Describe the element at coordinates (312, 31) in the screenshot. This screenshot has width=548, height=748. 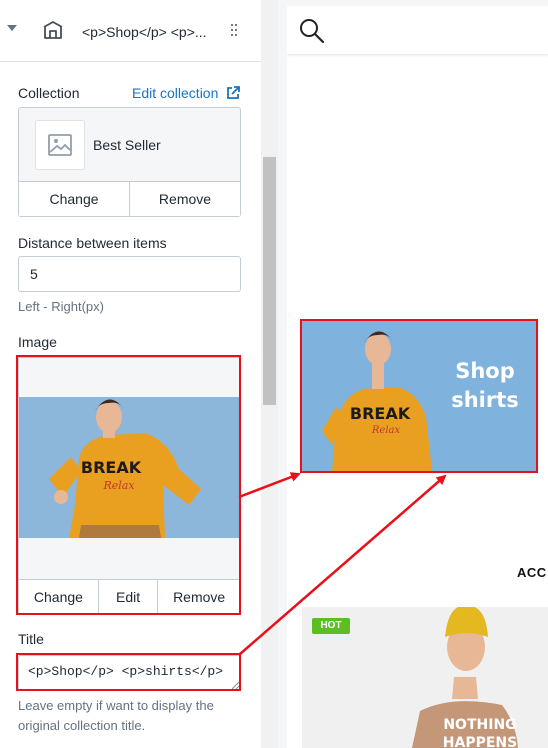
I see `search-icon` at that location.